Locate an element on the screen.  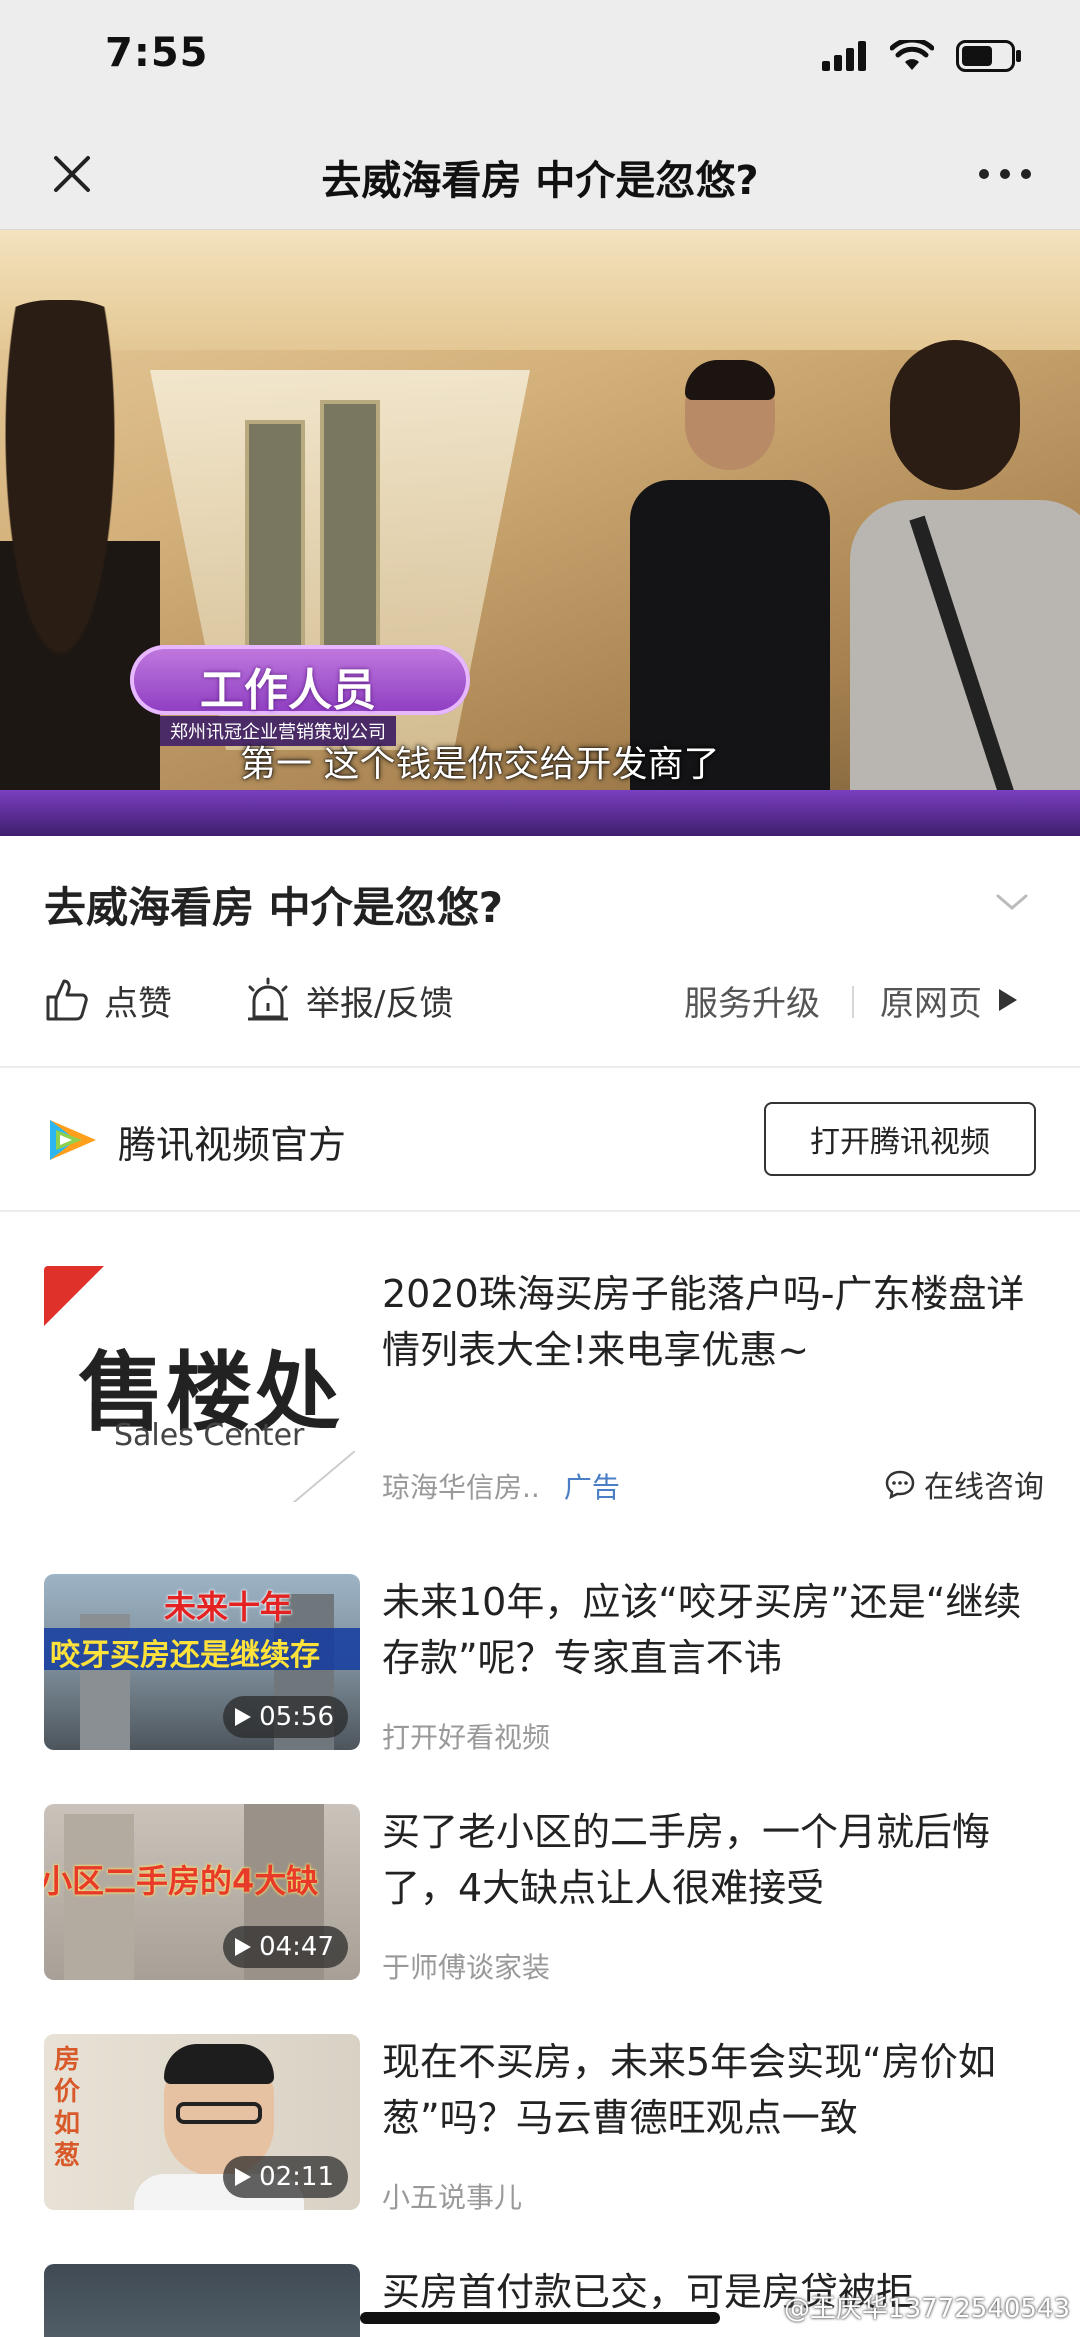
video-subtitle: 第一 这个钱是你交给开发商了 is located at coordinates (480, 764).